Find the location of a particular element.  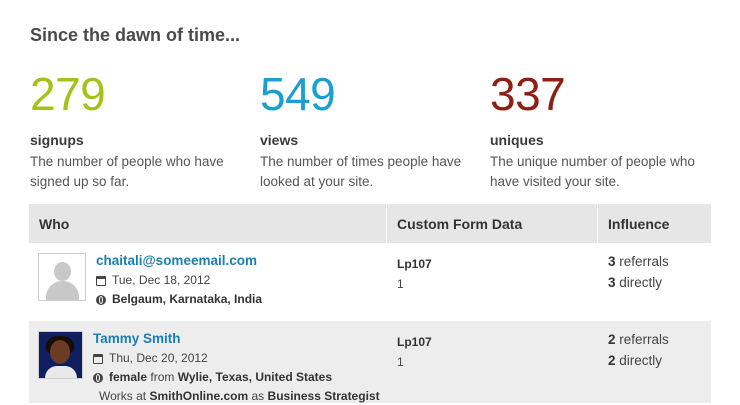

job-title: Business Strategist is located at coordinates (323, 396).